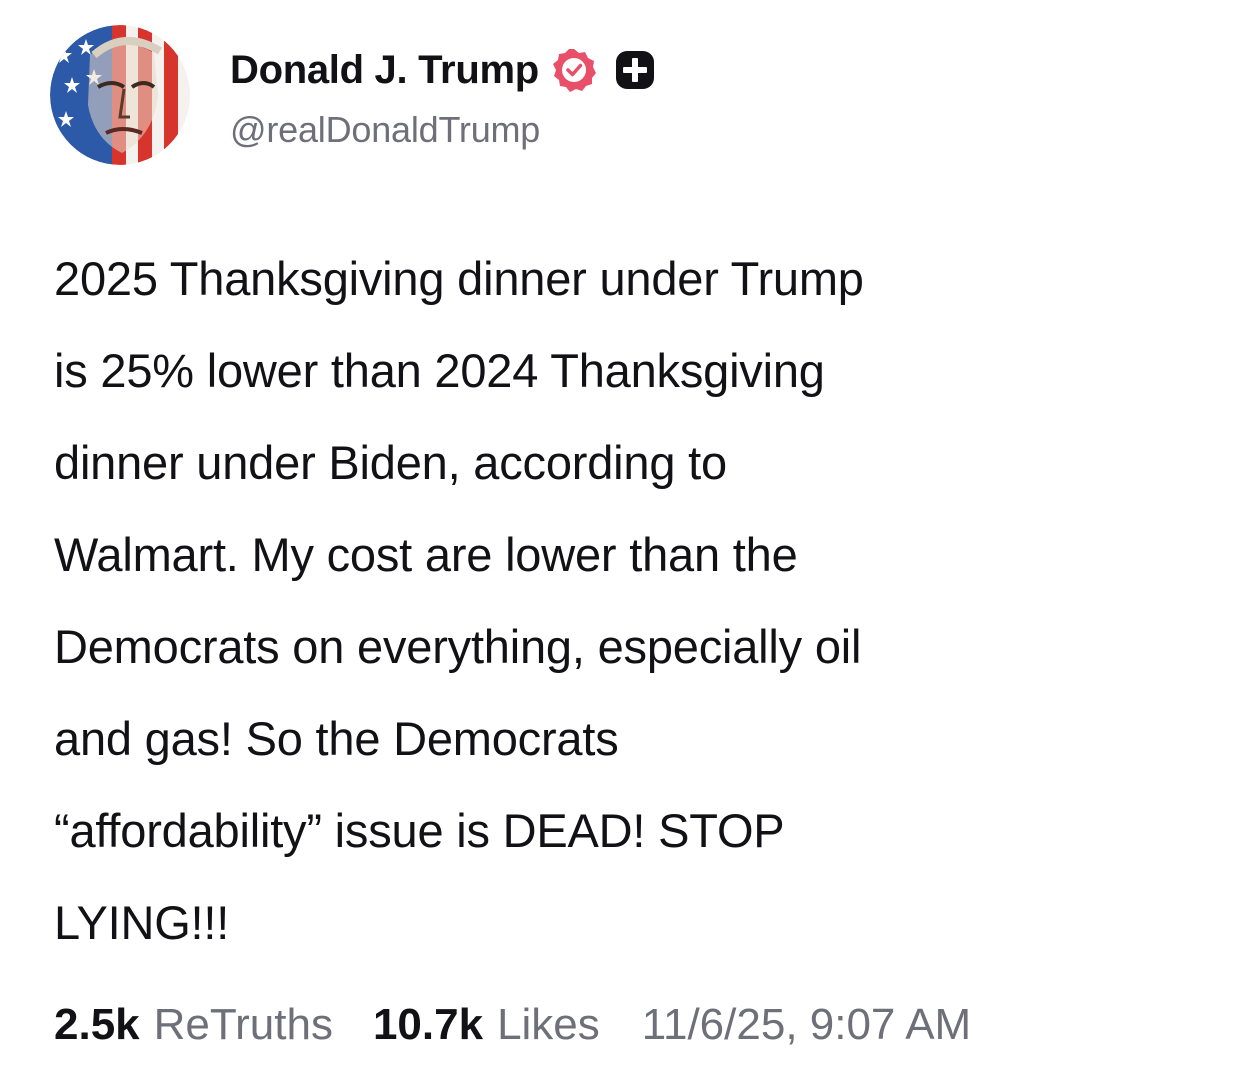 This screenshot has width=1236, height=1089. Describe the element at coordinates (426, 554) in the screenshot. I see `post-text-line: Walmart. My cost are lower than the` at that location.